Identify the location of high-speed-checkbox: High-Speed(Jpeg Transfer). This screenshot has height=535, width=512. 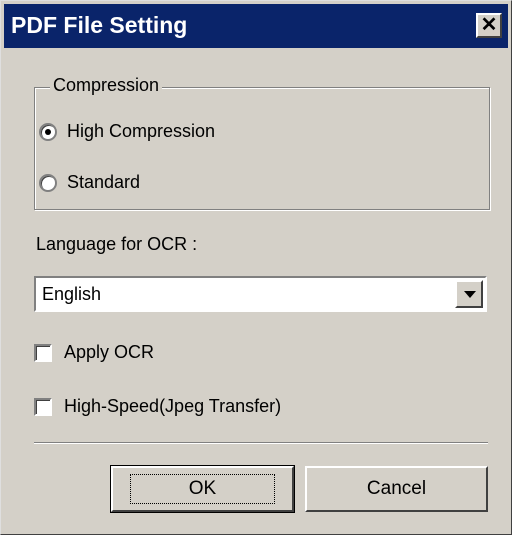
(157, 406).